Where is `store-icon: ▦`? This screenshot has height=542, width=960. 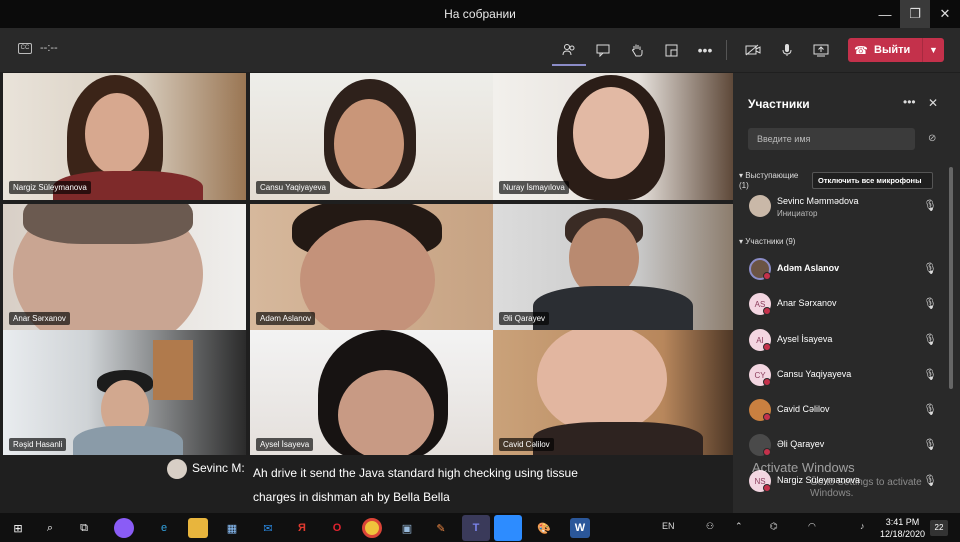 store-icon: ▦ is located at coordinates (232, 528).